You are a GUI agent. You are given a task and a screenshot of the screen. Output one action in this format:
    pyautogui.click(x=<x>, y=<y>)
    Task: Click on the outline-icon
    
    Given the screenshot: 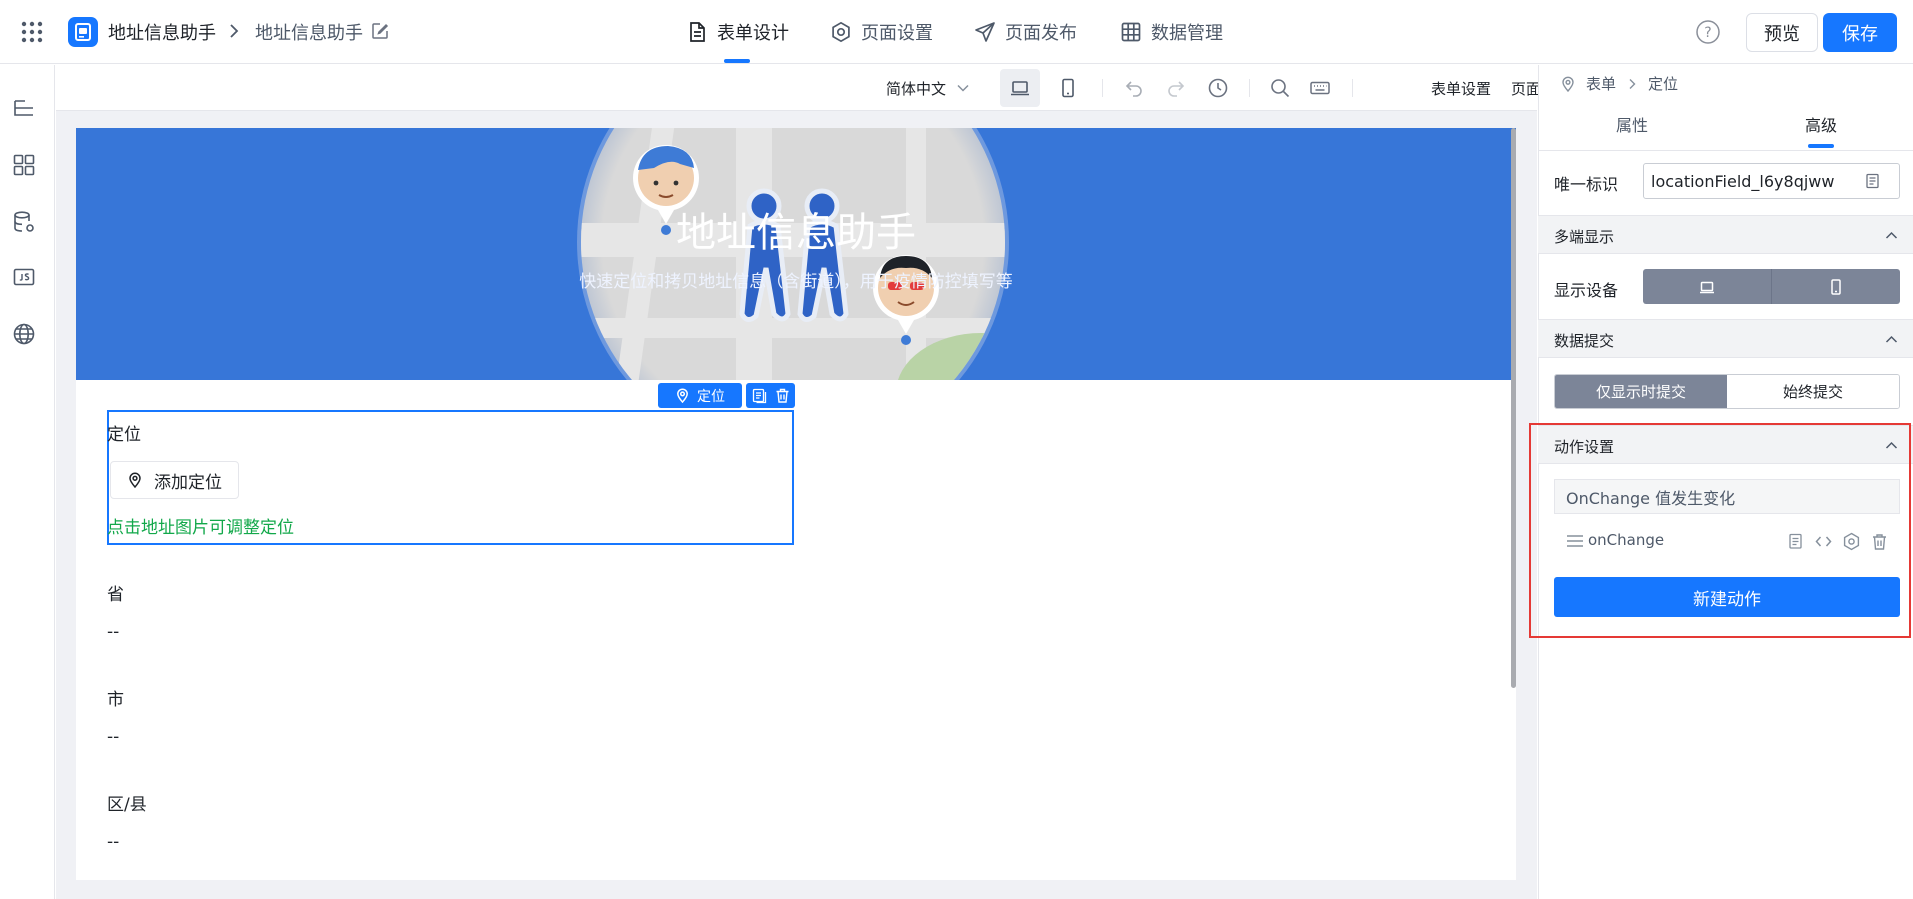 What is the action you would take?
    pyautogui.click(x=24, y=109)
    